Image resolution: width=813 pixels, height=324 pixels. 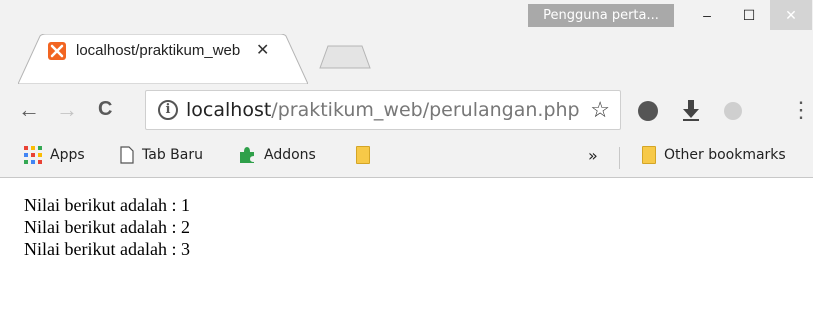 I want to click on bookmark-star-icon: ☆, so click(x=600, y=110).